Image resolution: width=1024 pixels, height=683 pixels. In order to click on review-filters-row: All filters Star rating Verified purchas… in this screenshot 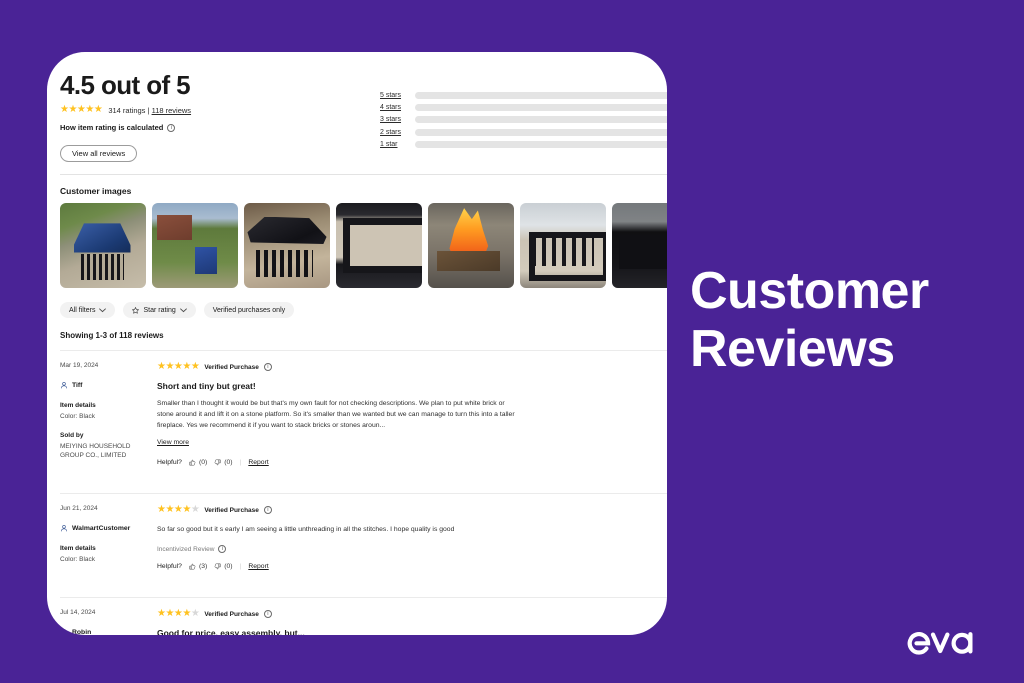, I will do `click(357, 303)`.